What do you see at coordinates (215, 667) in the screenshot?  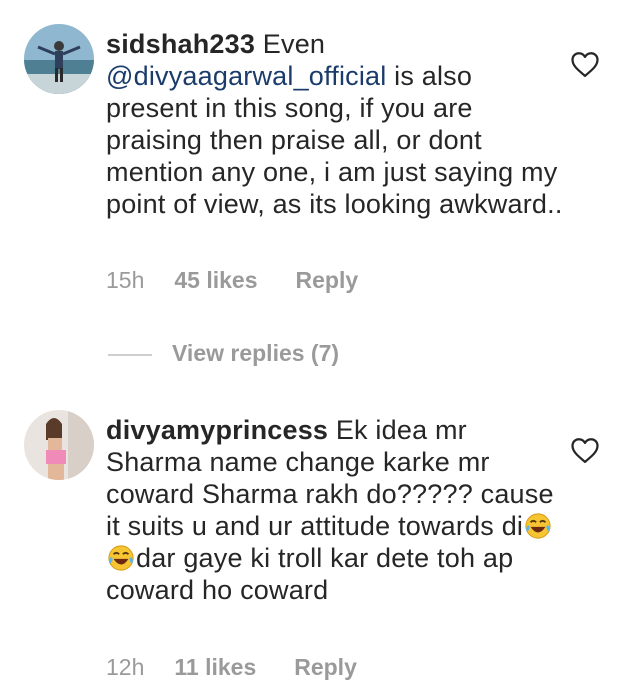 I see `likes-count: 11 likes` at bounding box center [215, 667].